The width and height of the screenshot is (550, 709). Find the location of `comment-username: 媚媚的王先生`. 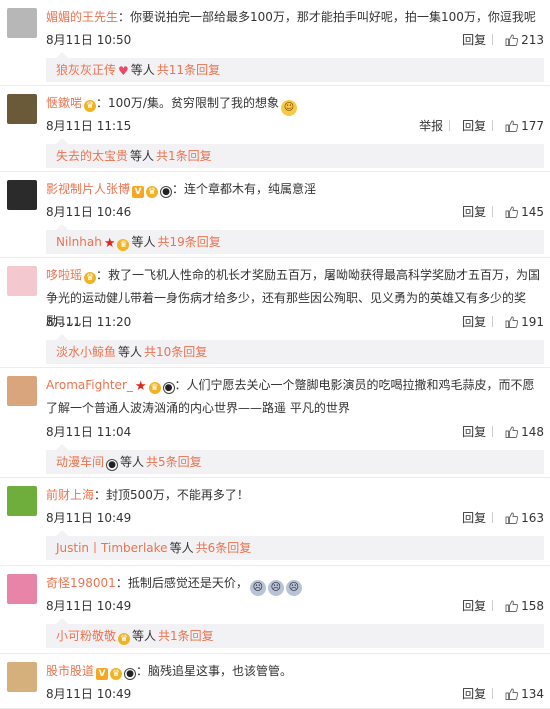

comment-username: 媚媚的王先生 is located at coordinates (82, 17).